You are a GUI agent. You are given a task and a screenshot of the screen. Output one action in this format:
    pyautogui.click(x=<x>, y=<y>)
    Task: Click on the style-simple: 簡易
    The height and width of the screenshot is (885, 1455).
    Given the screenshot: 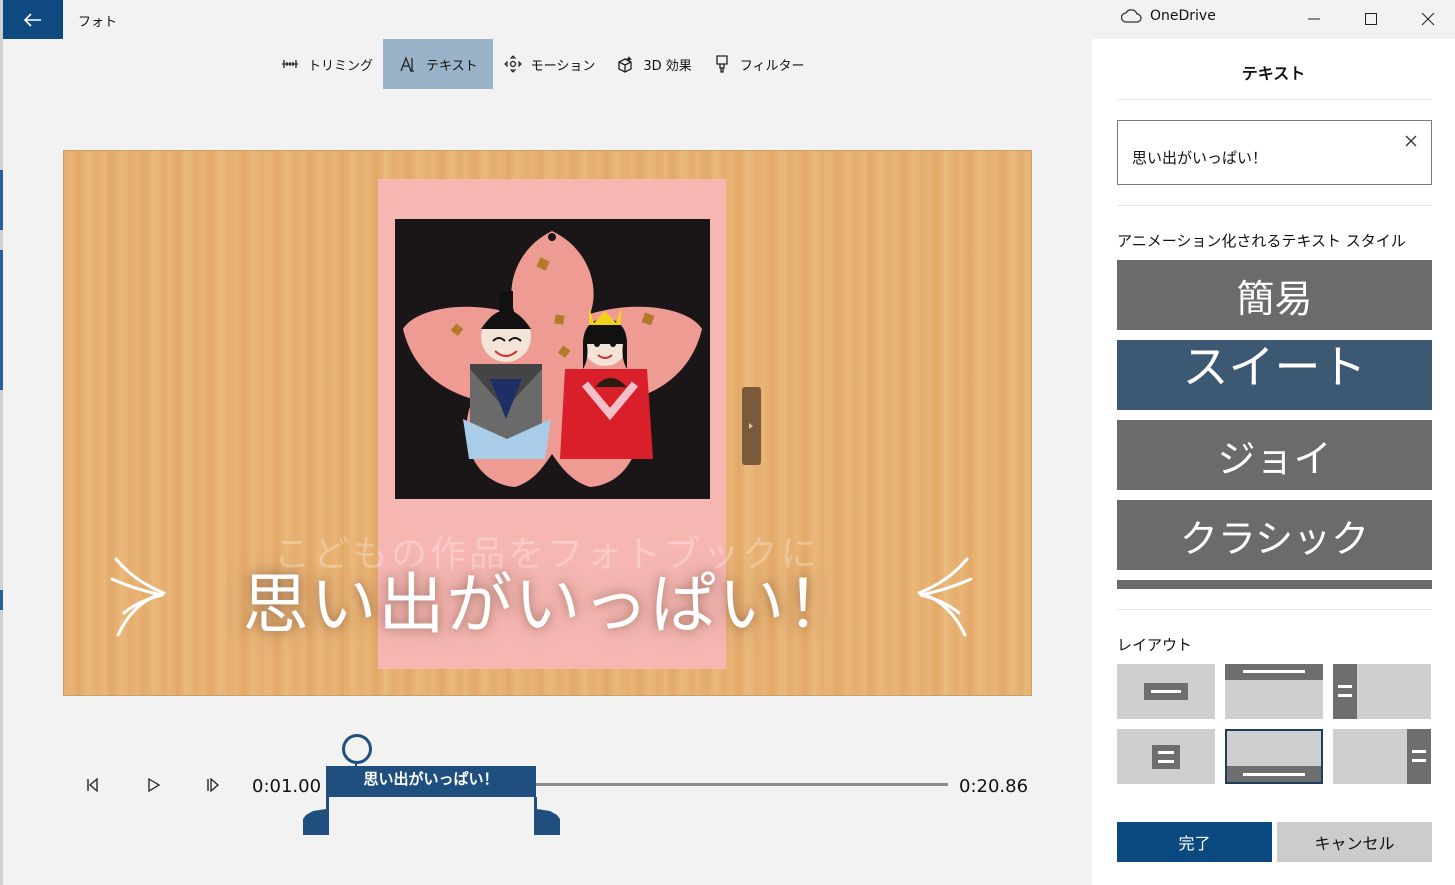 What is the action you would take?
    pyautogui.click(x=1274, y=295)
    